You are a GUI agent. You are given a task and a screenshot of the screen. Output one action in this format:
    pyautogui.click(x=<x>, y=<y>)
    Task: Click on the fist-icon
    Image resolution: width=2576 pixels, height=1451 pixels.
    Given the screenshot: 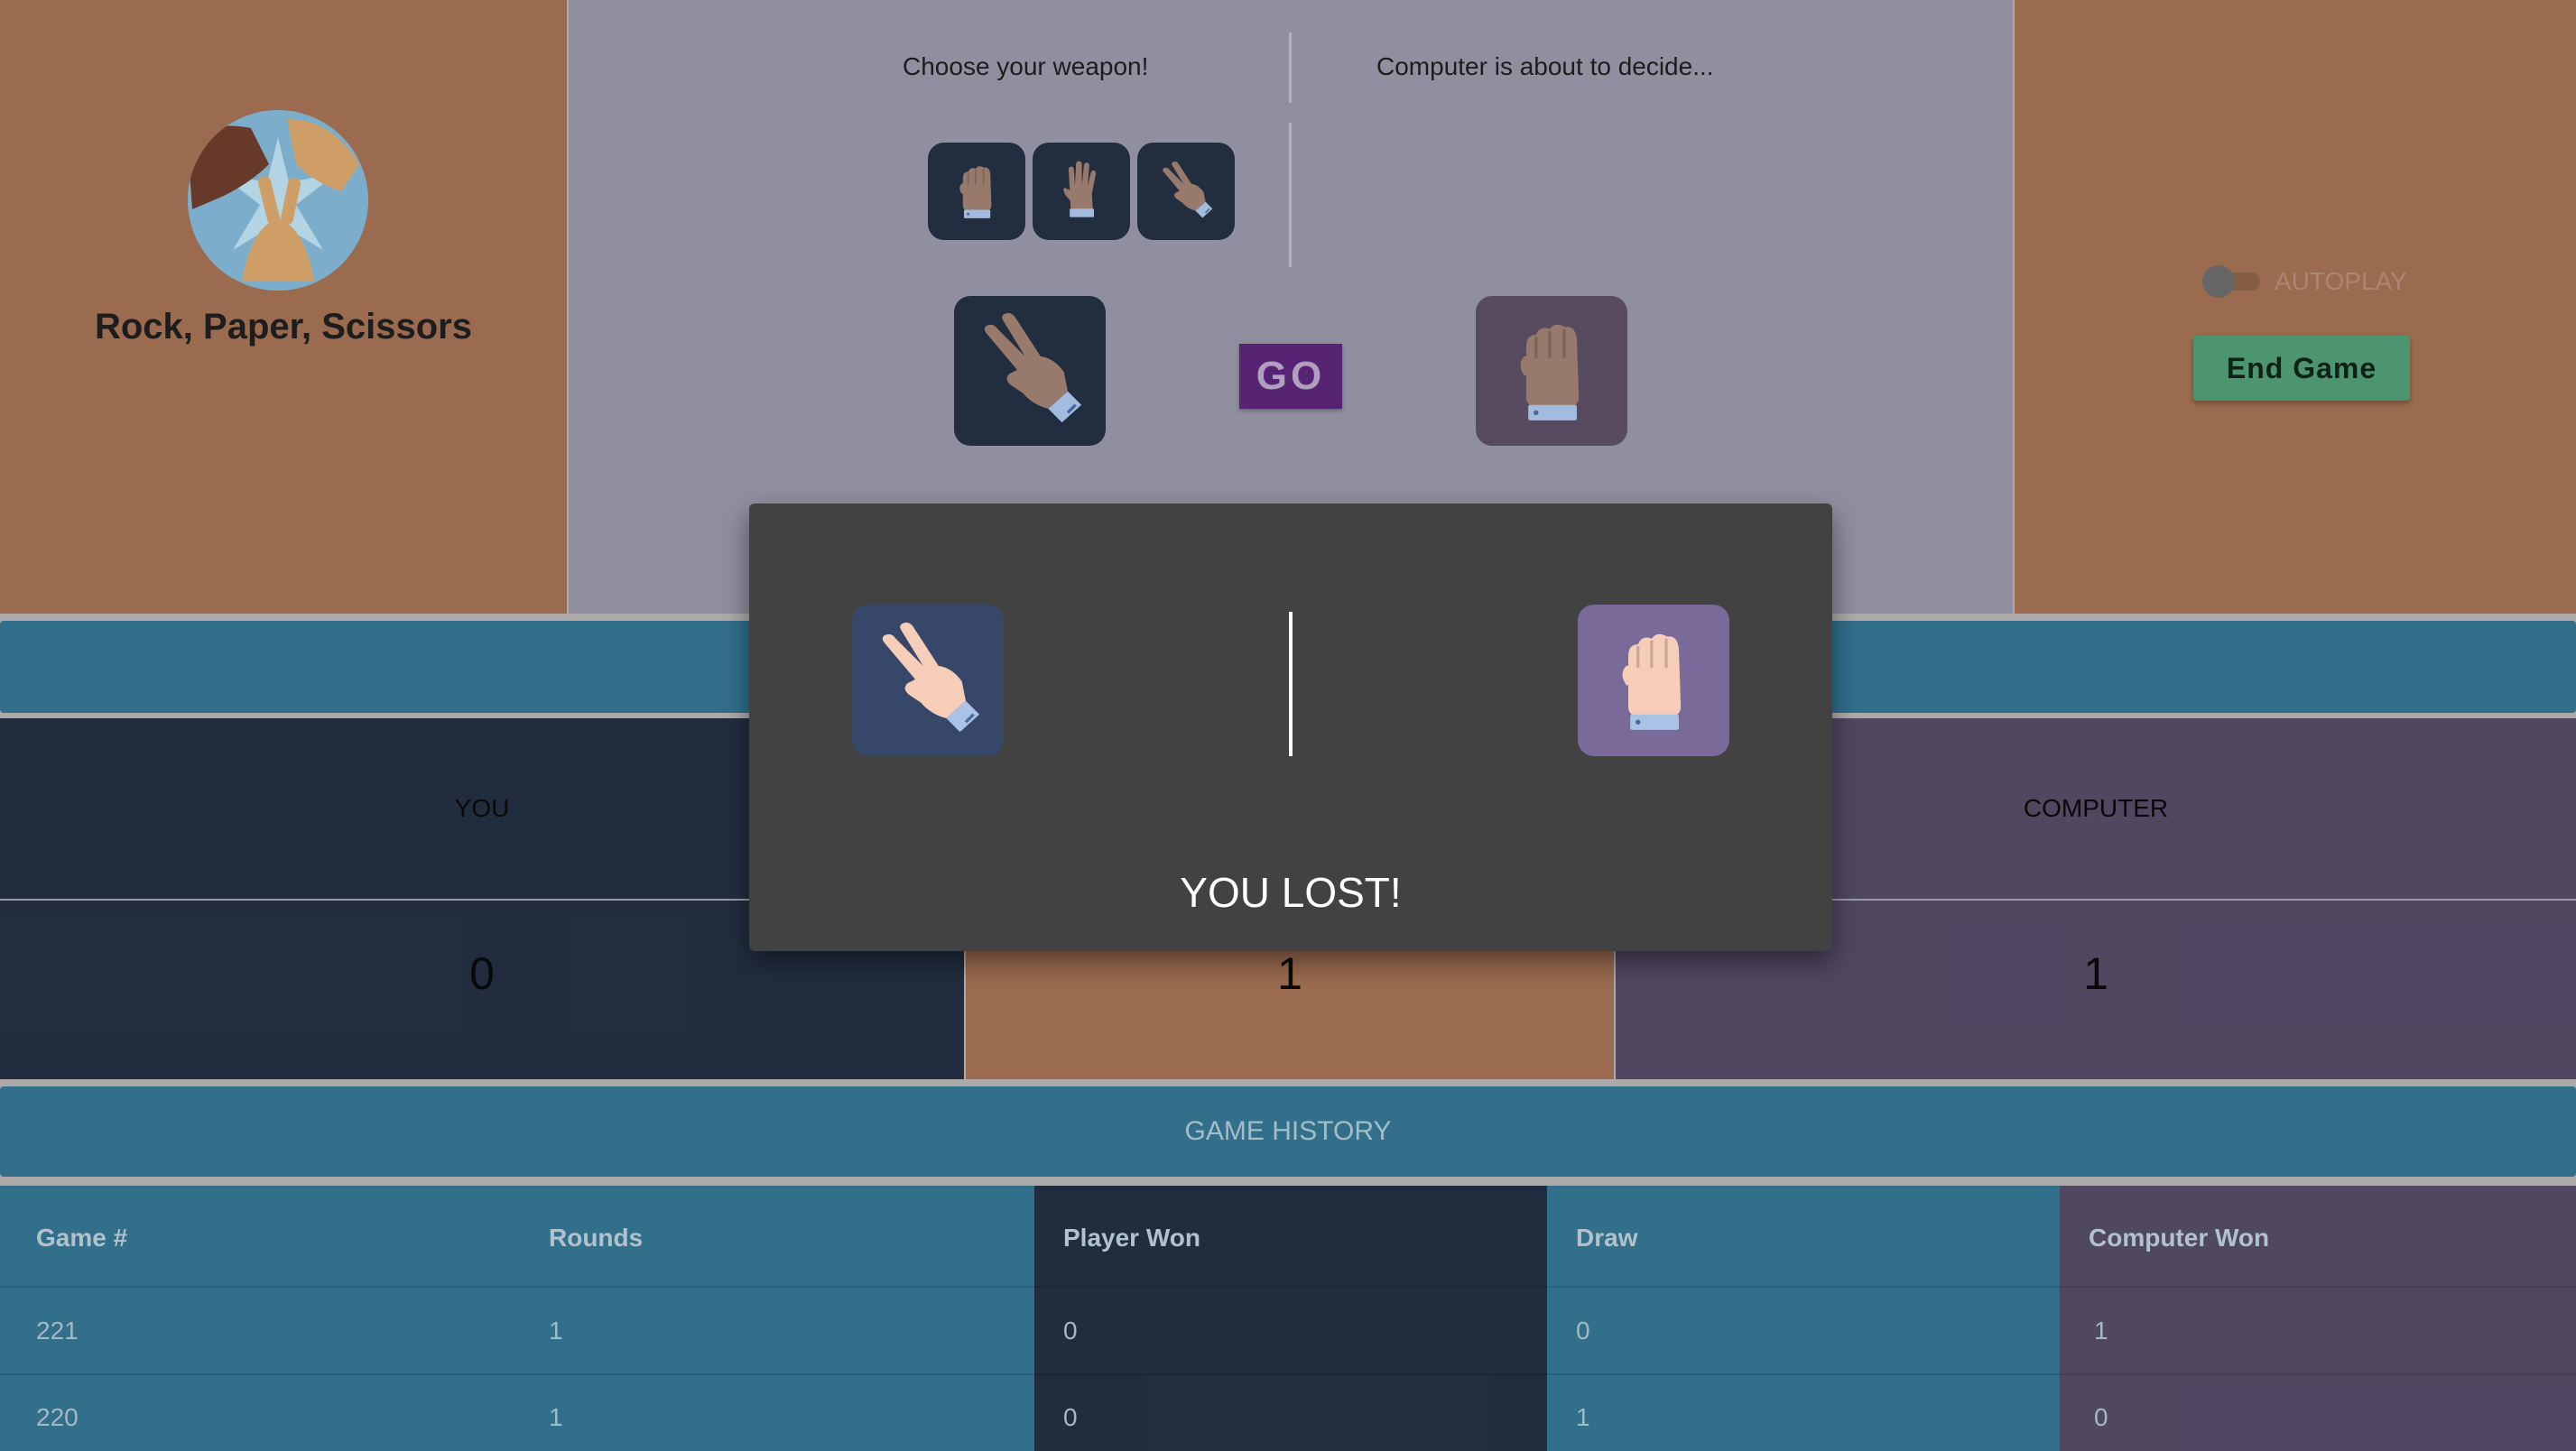 What is the action you would take?
    pyautogui.click(x=1653, y=680)
    